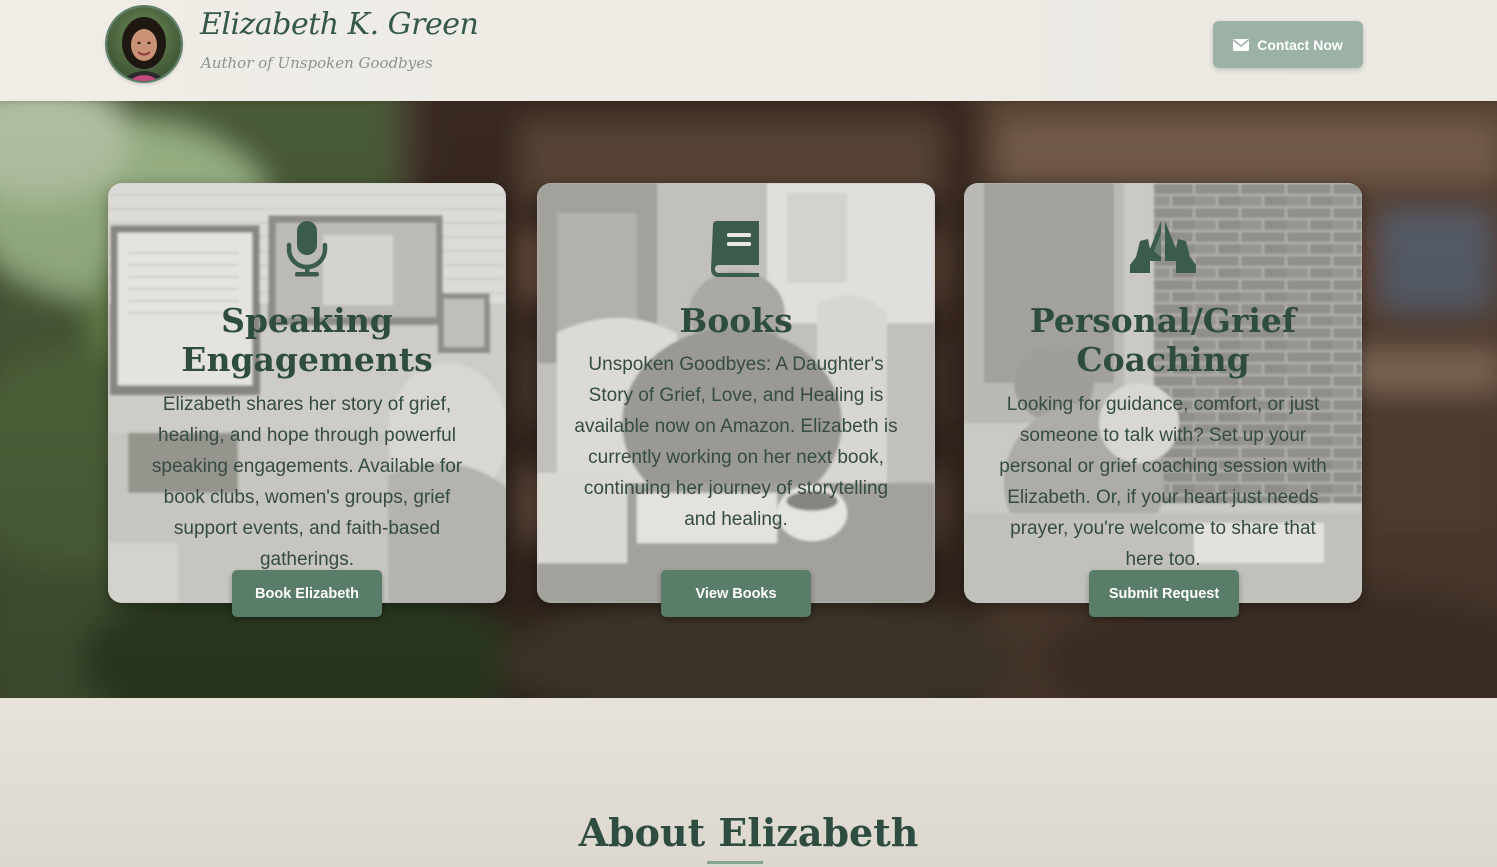 This screenshot has height=867, width=1497. I want to click on book-elizabeth-button: Book Elizabeth, so click(307, 593).